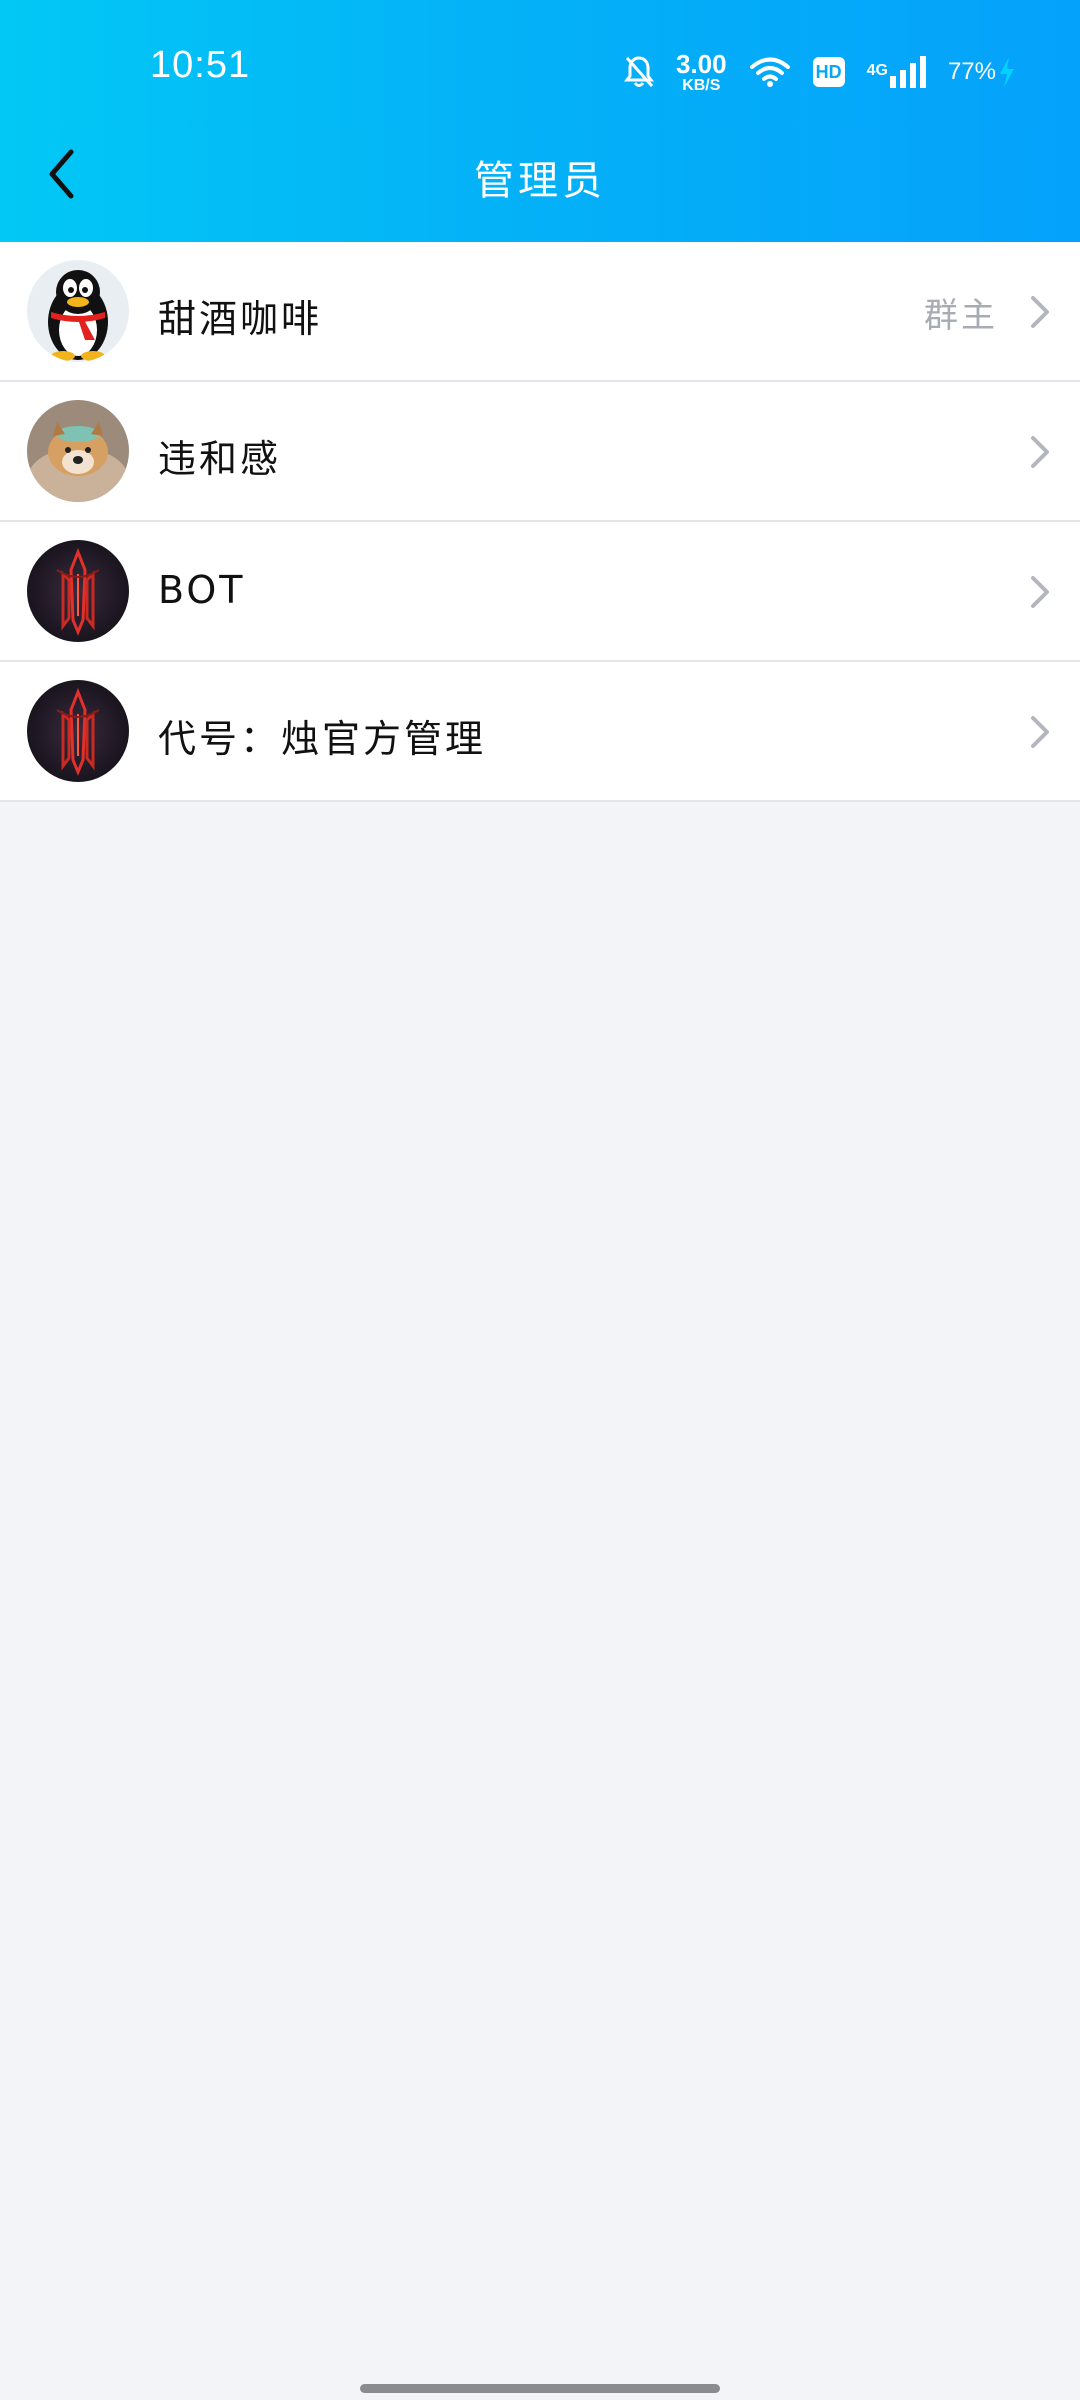  What do you see at coordinates (540, 312) in the screenshot?
I see `admin-row: 甜酒咖啡 群主` at bounding box center [540, 312].